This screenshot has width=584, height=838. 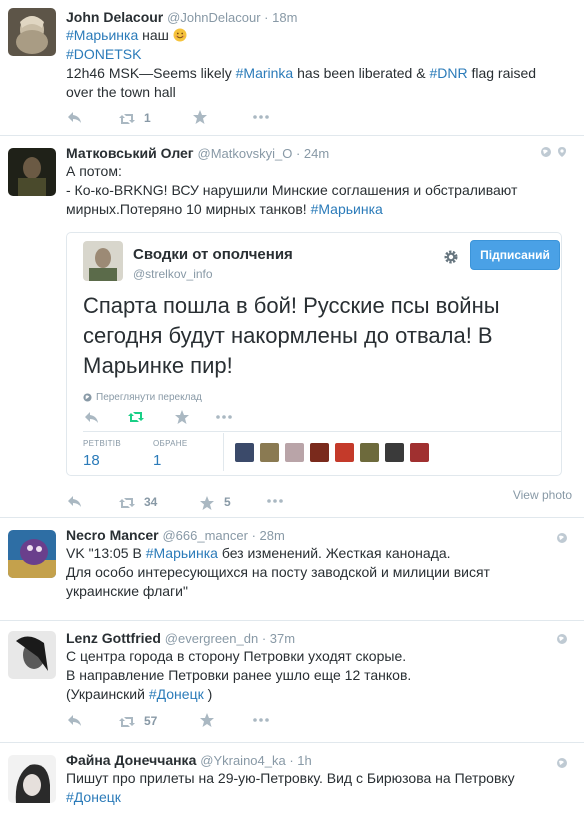 What do you see at coordinates (320, 92) in the screenshot?
I see `tweet-text-line: over the town hall` at bounding box center [320, 92].